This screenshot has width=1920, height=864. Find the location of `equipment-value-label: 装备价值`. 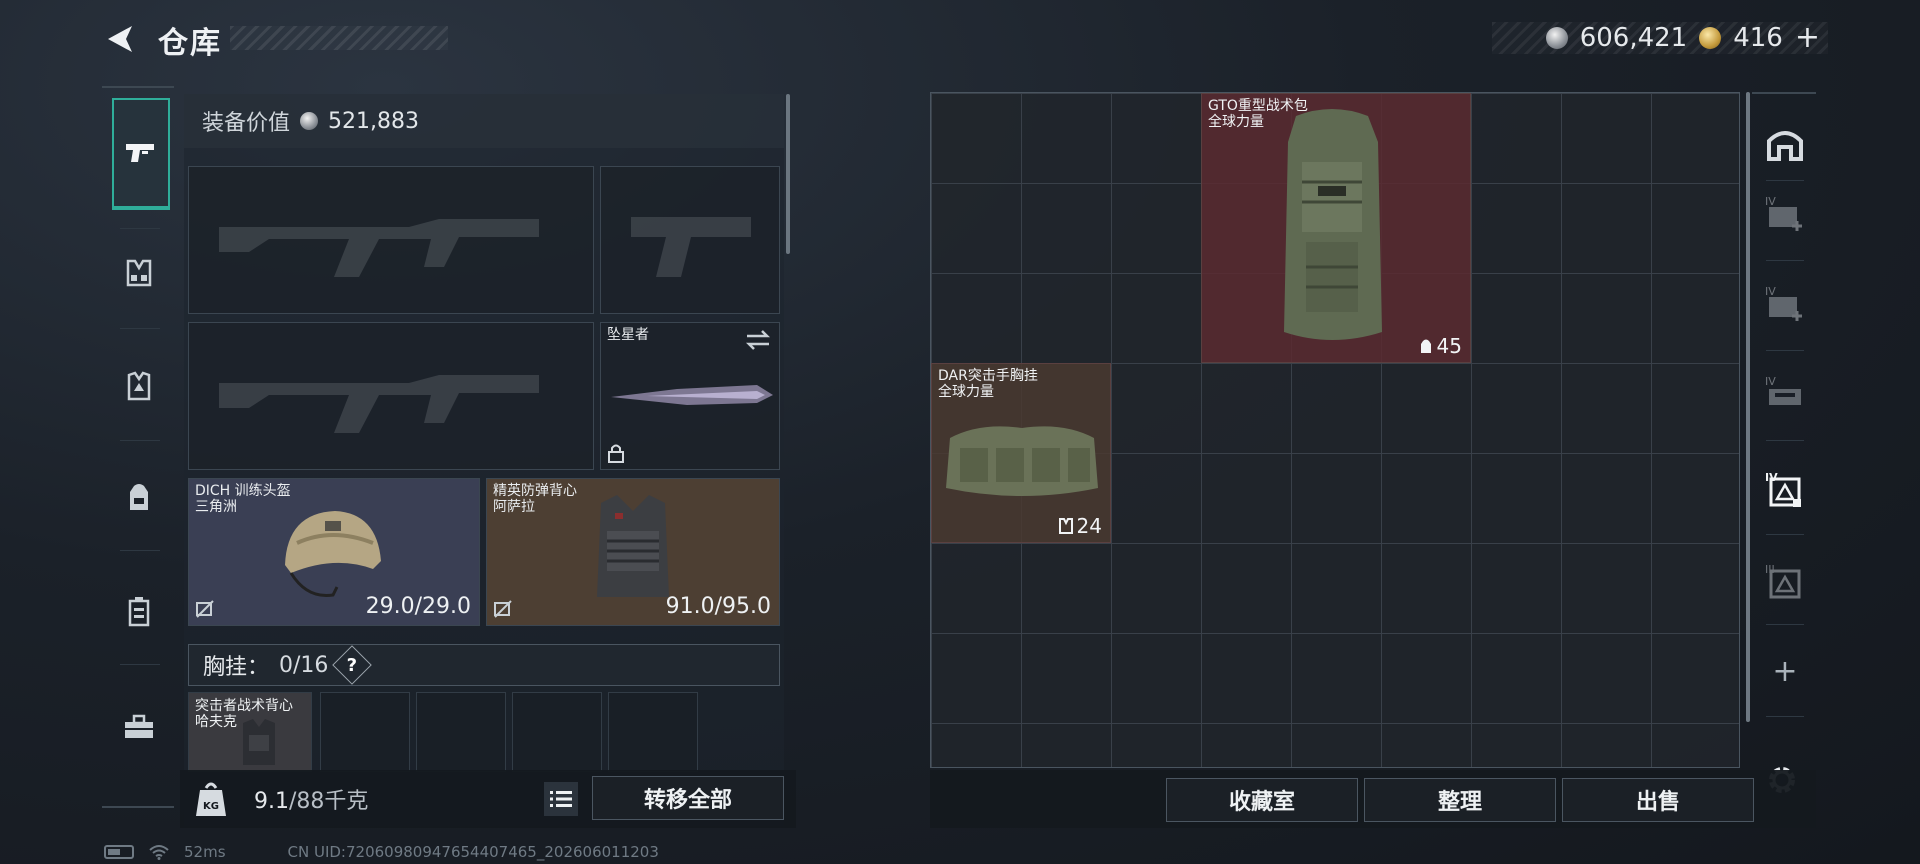

equipment-value-label: 装备价值 is located at coordinates (246, 123).